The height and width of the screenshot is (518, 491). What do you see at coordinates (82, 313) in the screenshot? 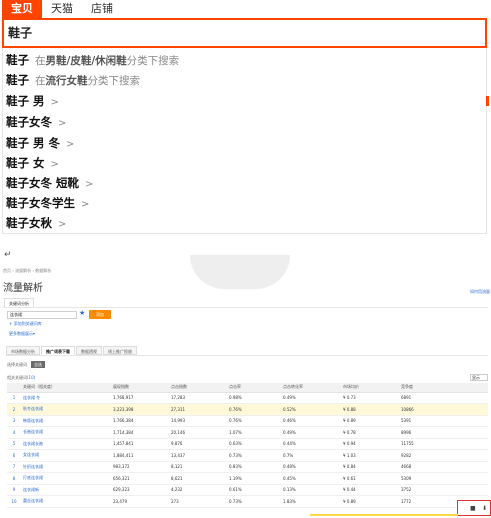
I see `star-icon: ★` at bounding box center [82, 313].